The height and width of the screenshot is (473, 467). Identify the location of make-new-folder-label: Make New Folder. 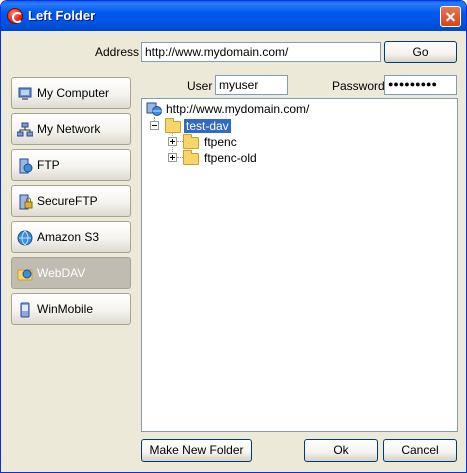
(196, 450).